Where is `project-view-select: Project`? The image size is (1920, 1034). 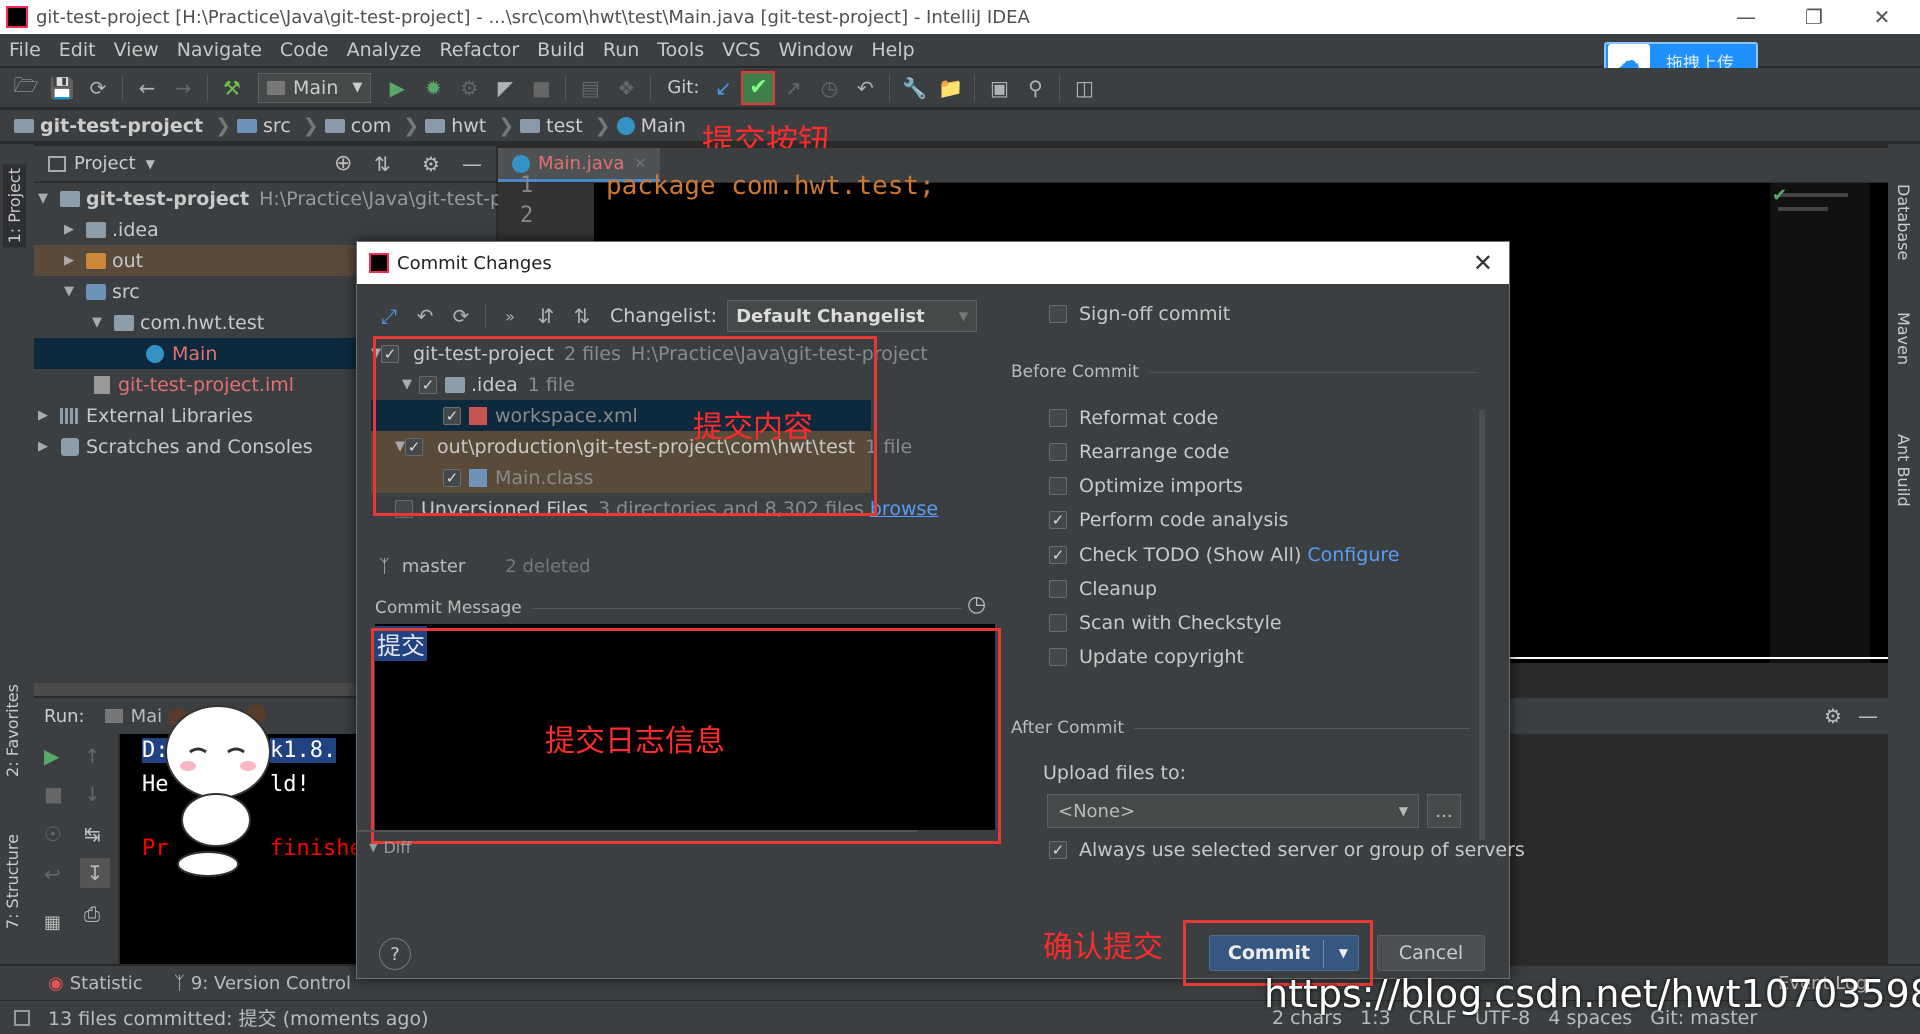 project-view-select: Project is located at coordinates (105, 163).